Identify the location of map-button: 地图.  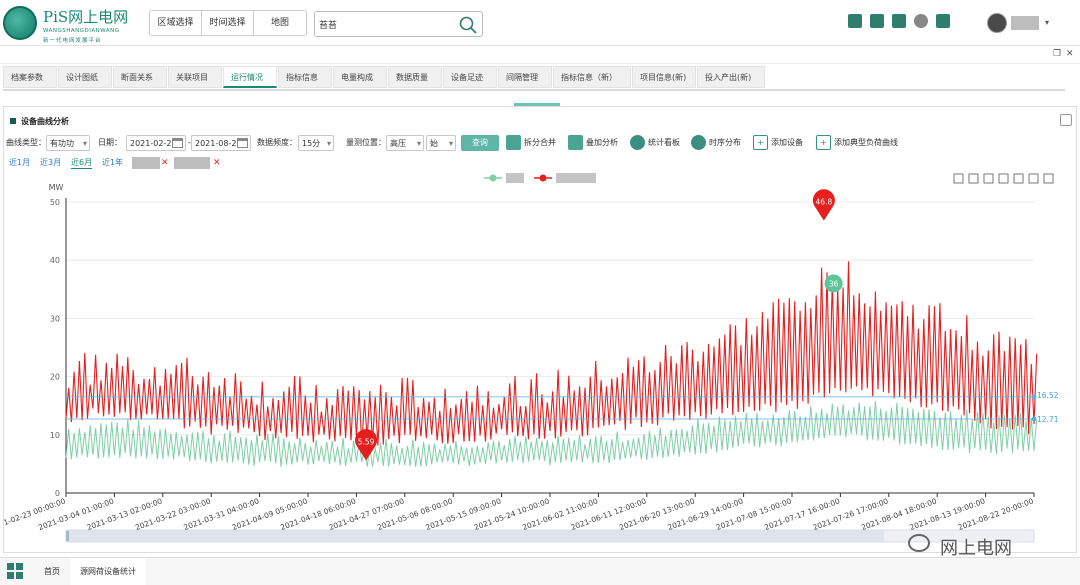
(280, 23).